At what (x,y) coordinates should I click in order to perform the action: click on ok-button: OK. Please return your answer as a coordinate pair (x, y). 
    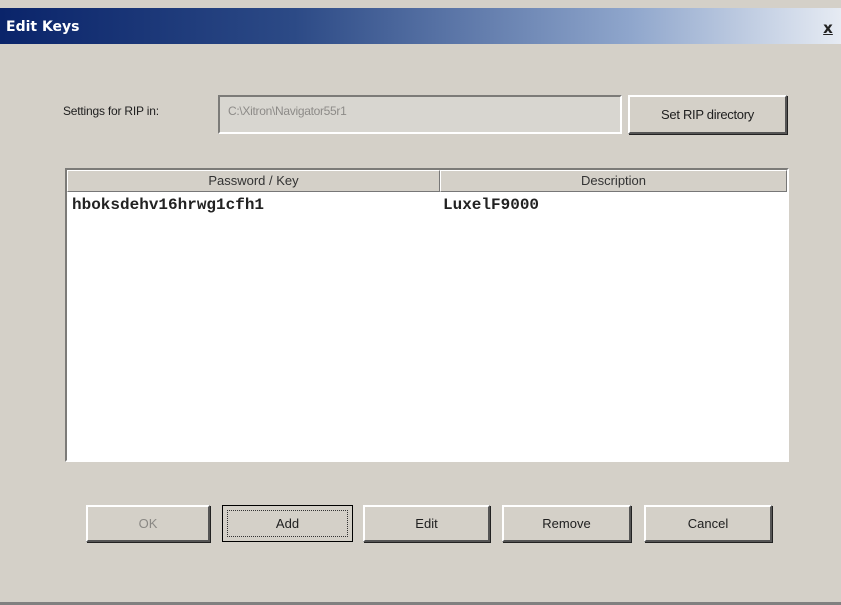
    Looking at the image, I should click on (148, 523).